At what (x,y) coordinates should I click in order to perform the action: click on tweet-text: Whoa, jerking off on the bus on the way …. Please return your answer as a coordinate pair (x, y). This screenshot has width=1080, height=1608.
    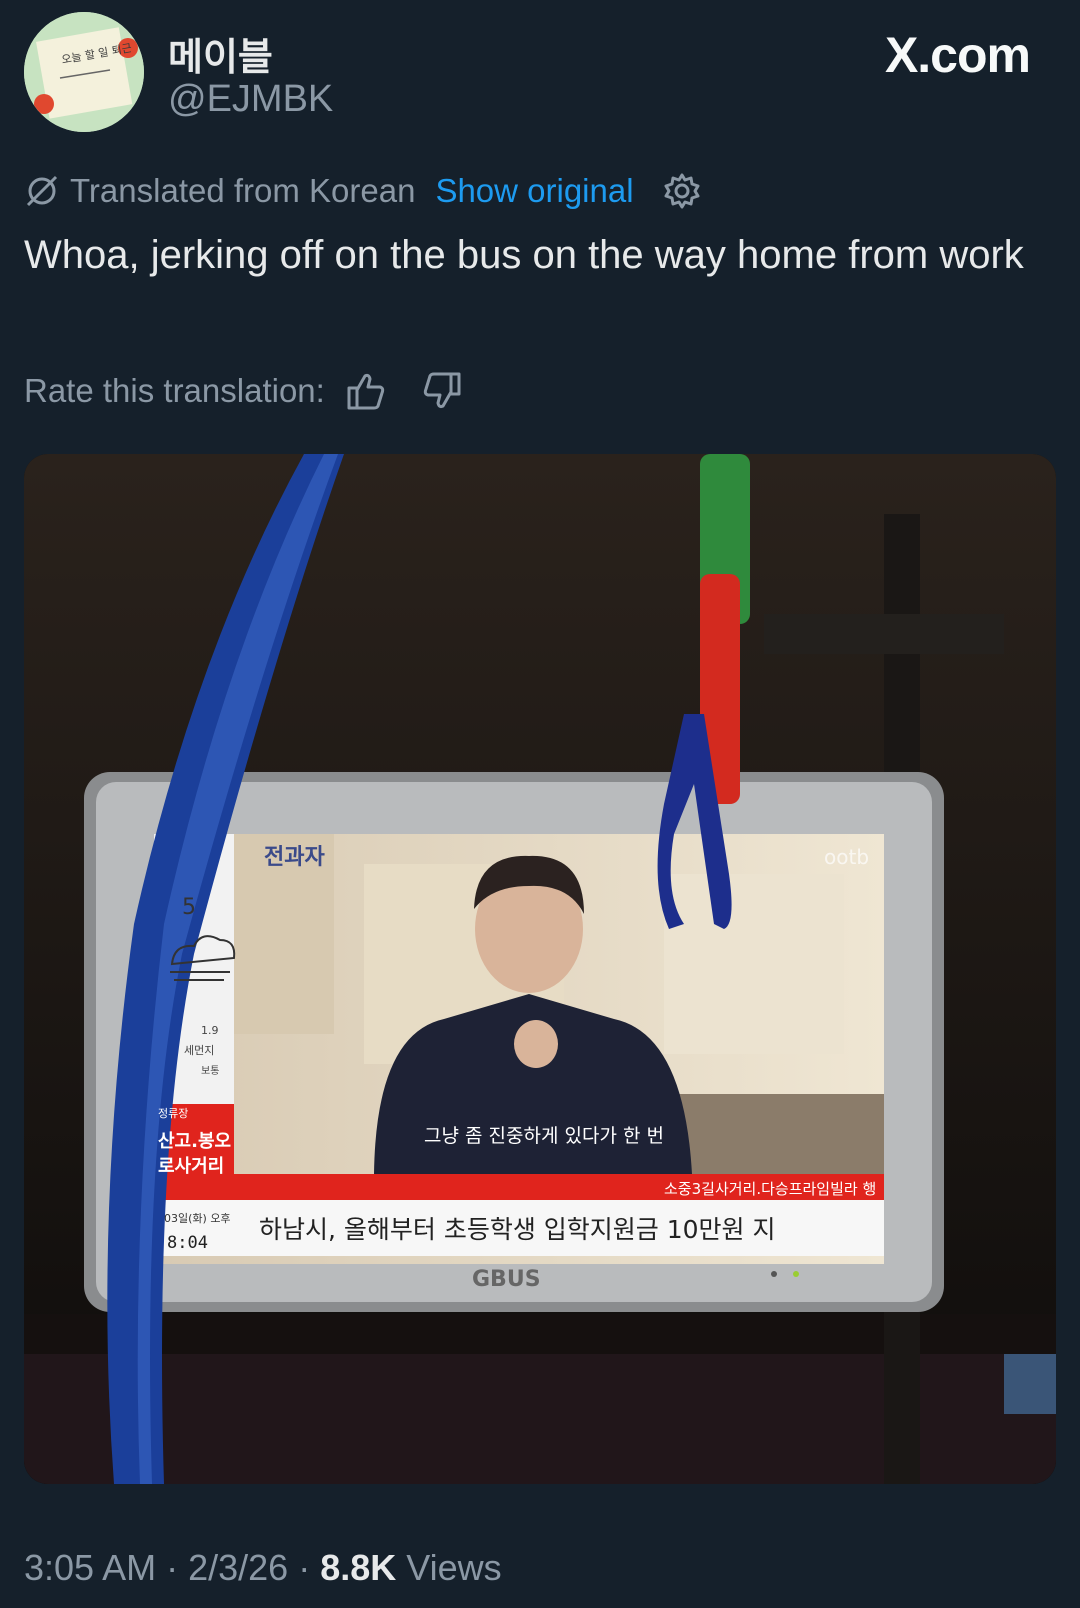
    Looking at the image, I should click on (524, 255).